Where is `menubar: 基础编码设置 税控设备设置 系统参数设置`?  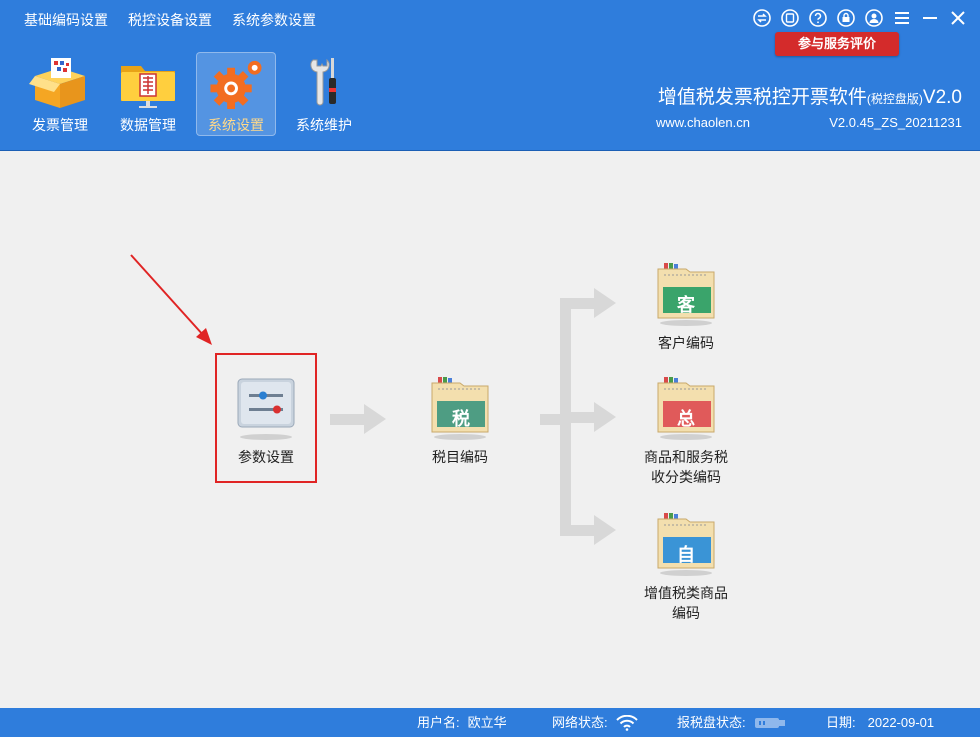
menubar: 基础编码设置 税控设备设置 系统参数设置 is located at coordinates (158, 20).